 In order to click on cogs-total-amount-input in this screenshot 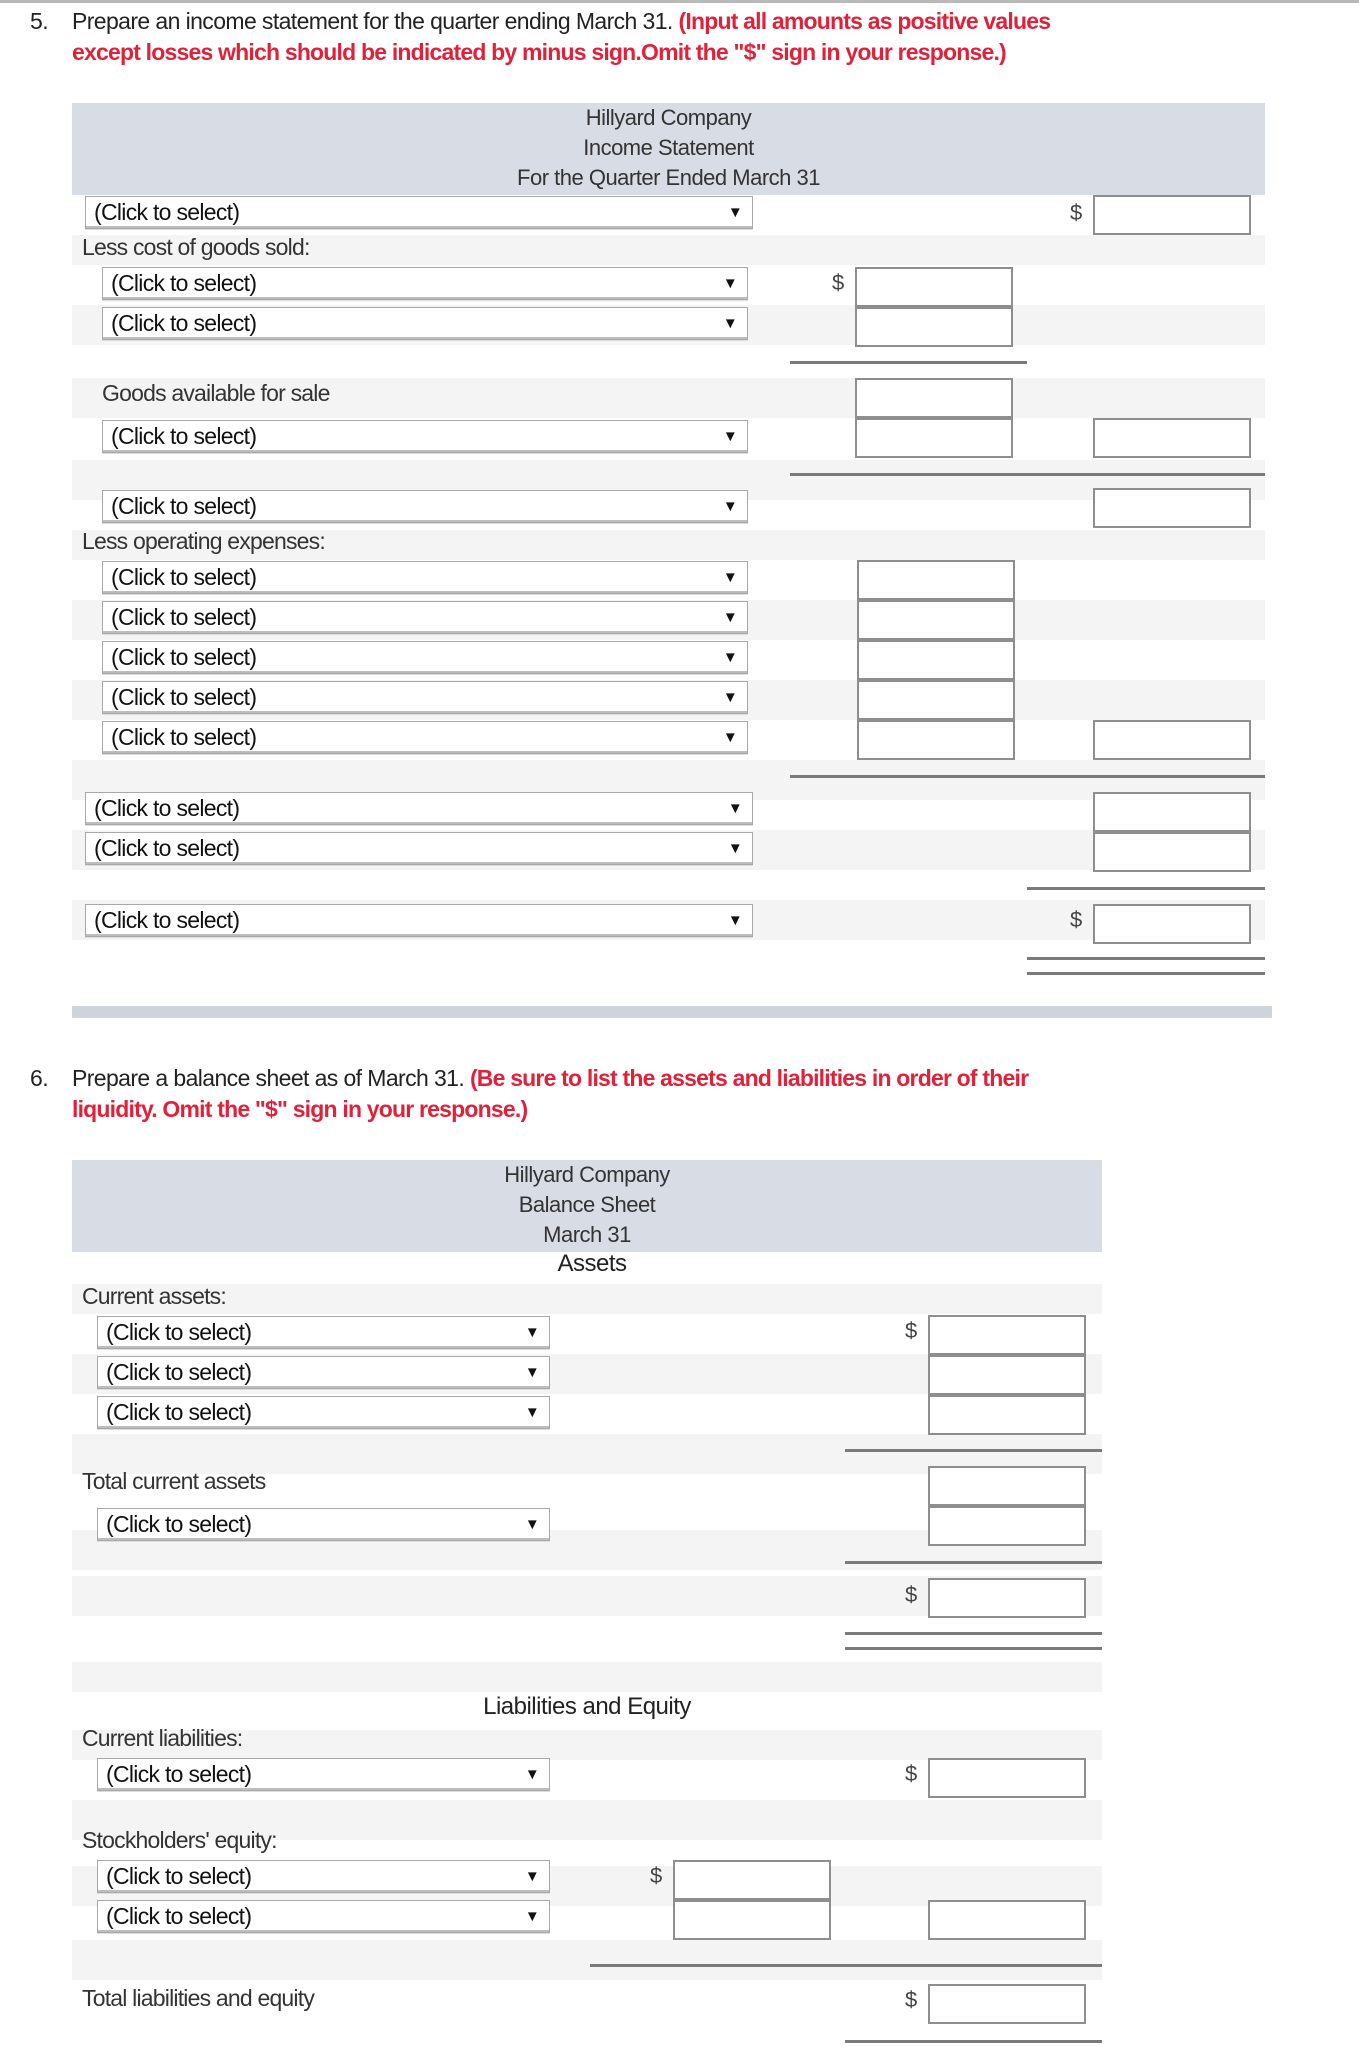, I will do `click(1172, 438)`.